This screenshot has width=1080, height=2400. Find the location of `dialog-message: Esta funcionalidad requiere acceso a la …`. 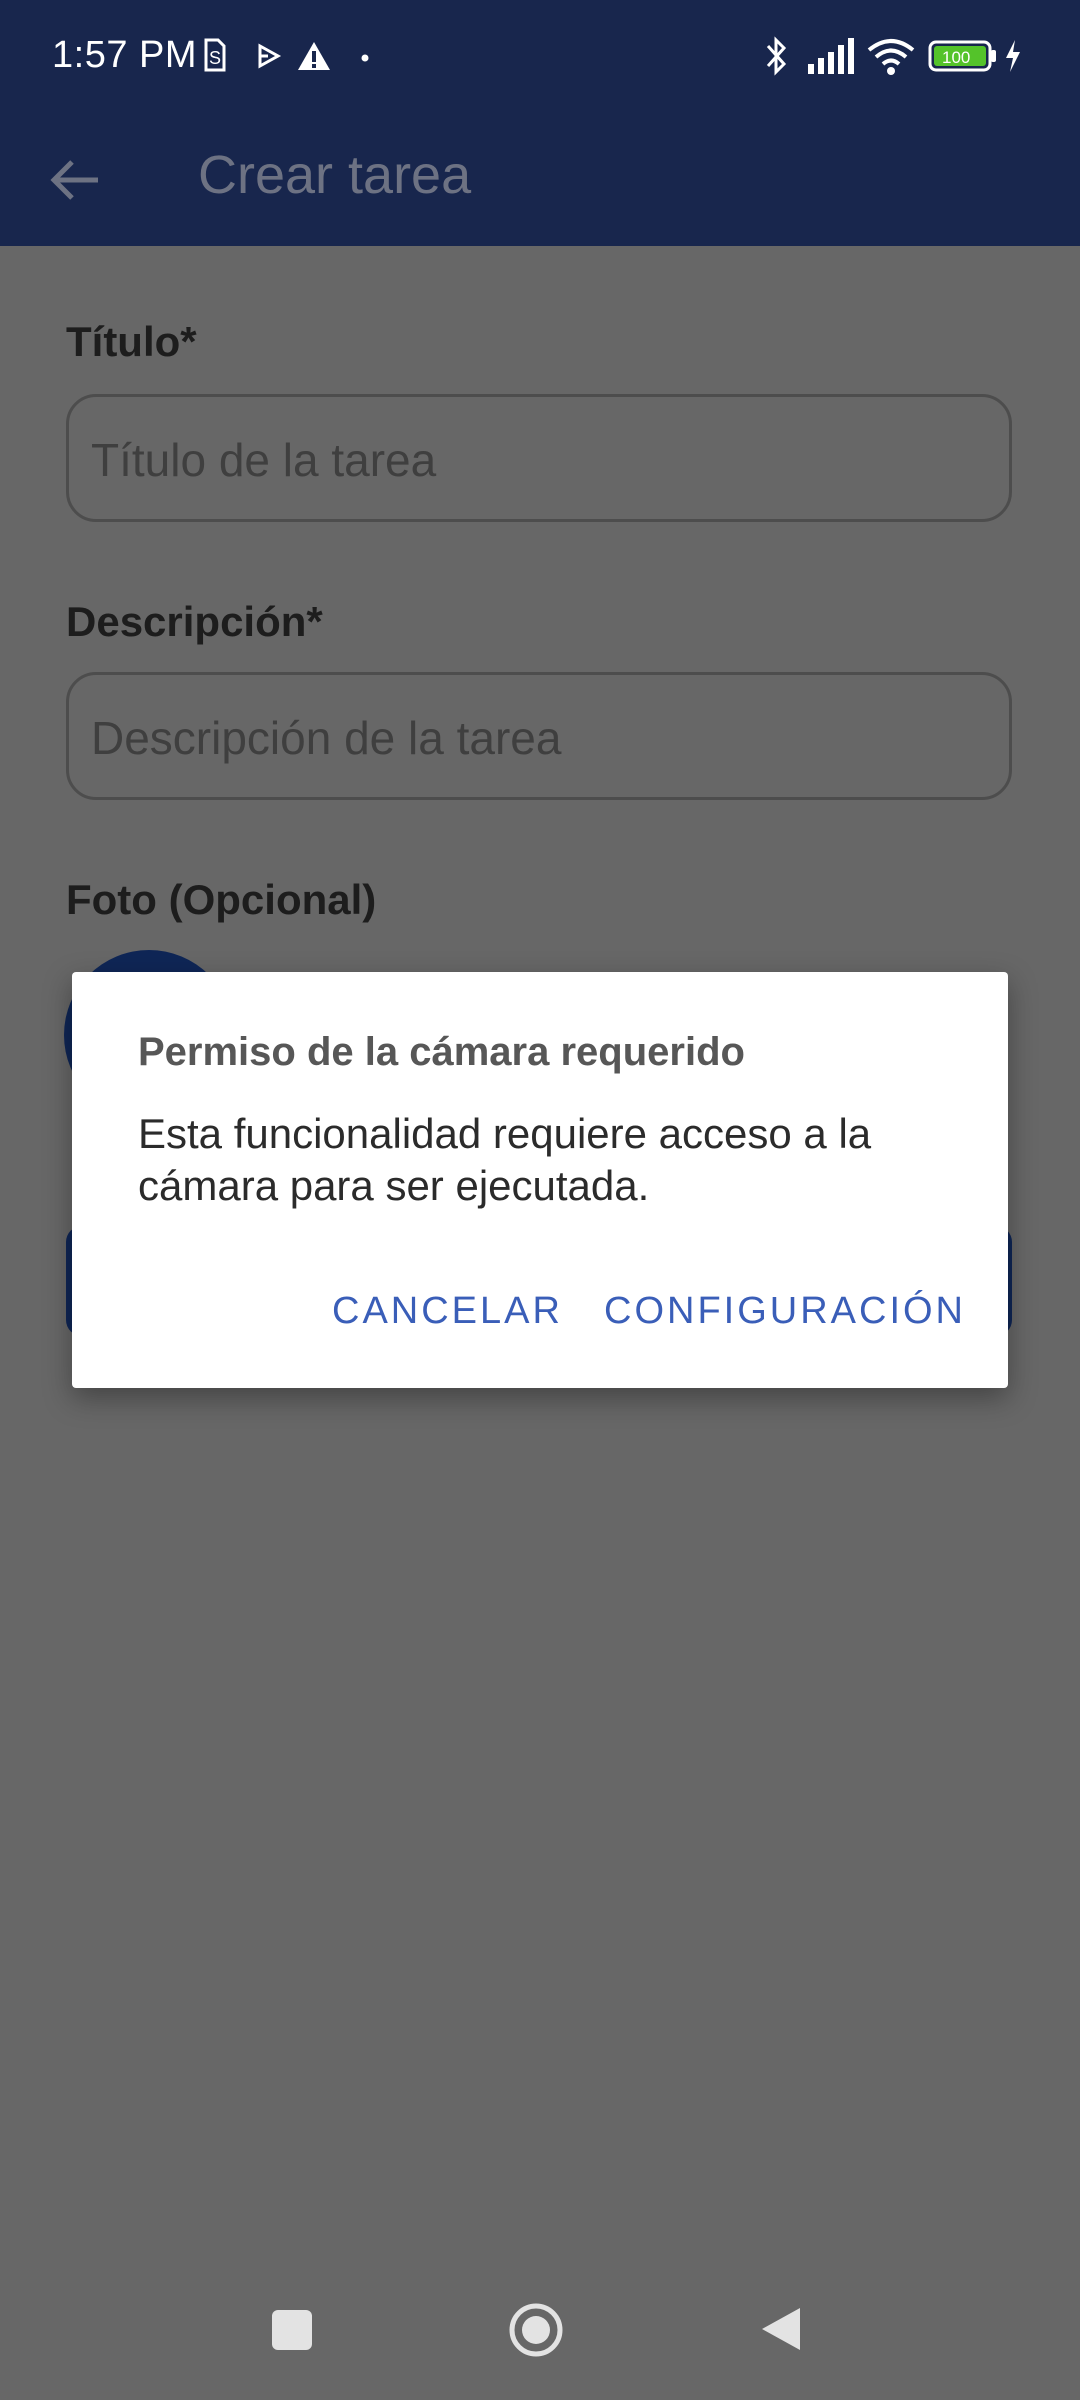

dialog-message: Esta funcionalidad requiere acceso a la … is located at coordinates (505, 1159).